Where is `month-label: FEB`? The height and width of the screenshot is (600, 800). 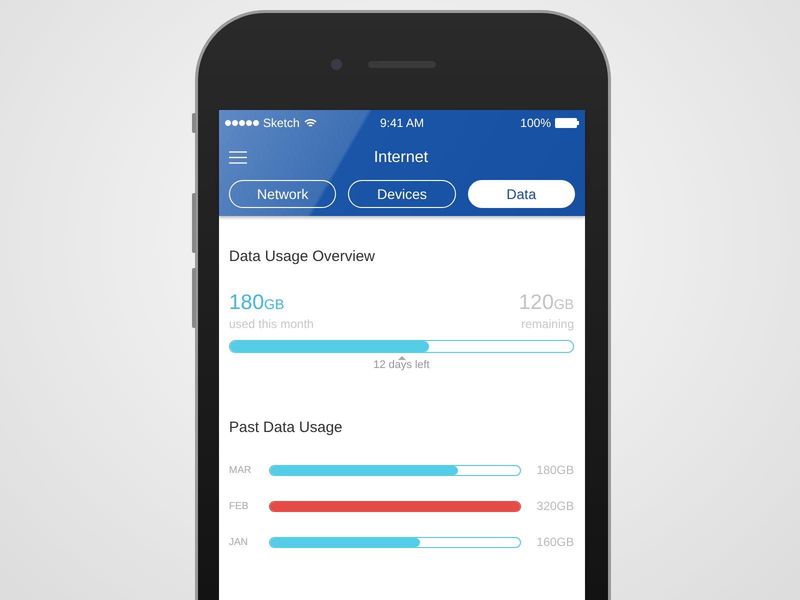 month-label: FEB is located at coordinates (239, 506).